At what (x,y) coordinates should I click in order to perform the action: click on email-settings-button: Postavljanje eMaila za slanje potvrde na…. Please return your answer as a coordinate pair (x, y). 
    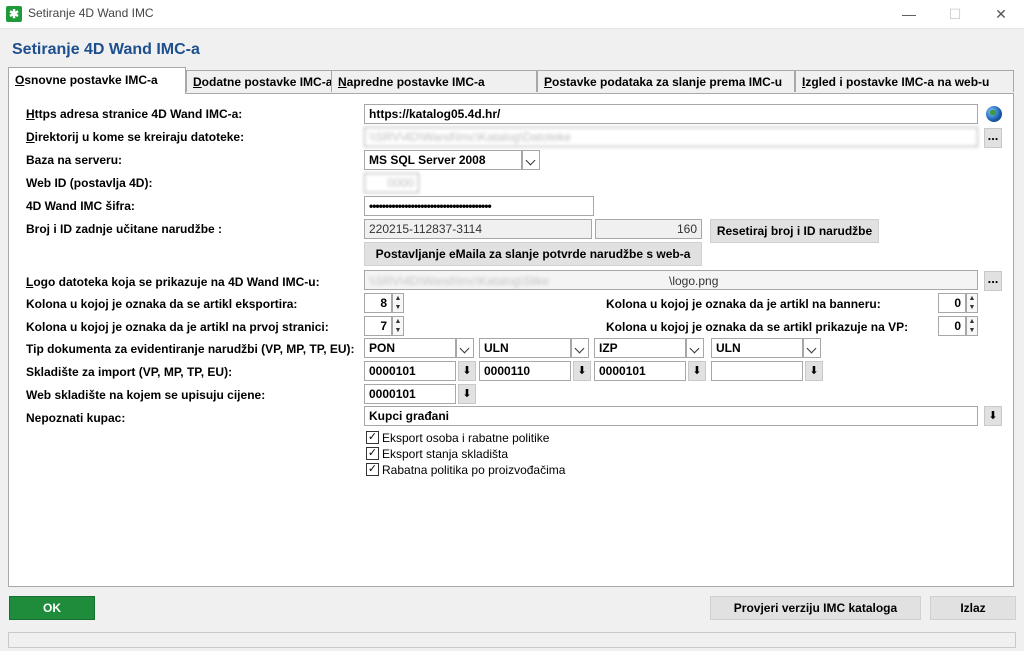
    Looking at the image, I should click on (533, 254).